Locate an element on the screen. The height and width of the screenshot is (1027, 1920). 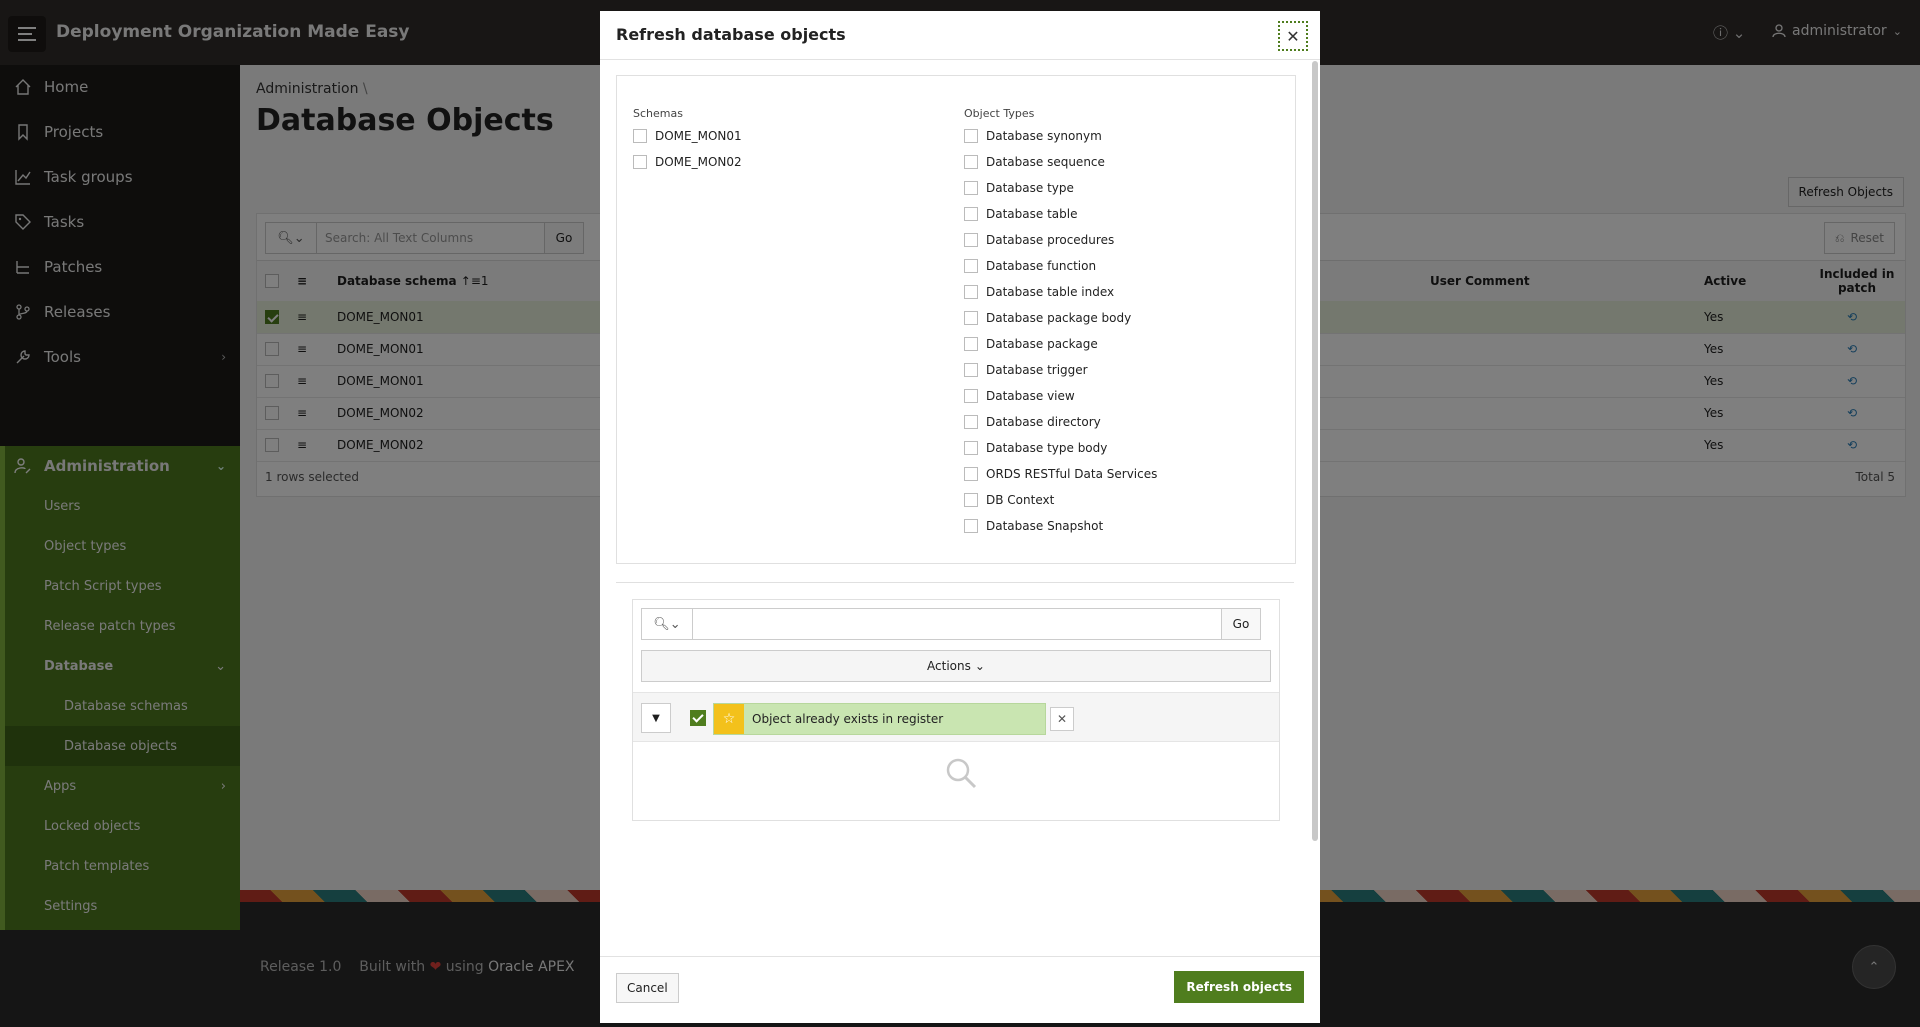
object-type-checkbox: Database procedures is located at coordinates (1039, 240).